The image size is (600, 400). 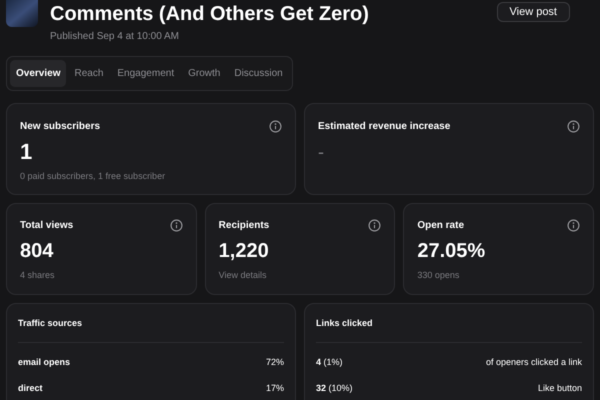 I want to click on card-note: 330 opens, so click(x=438, y=275).